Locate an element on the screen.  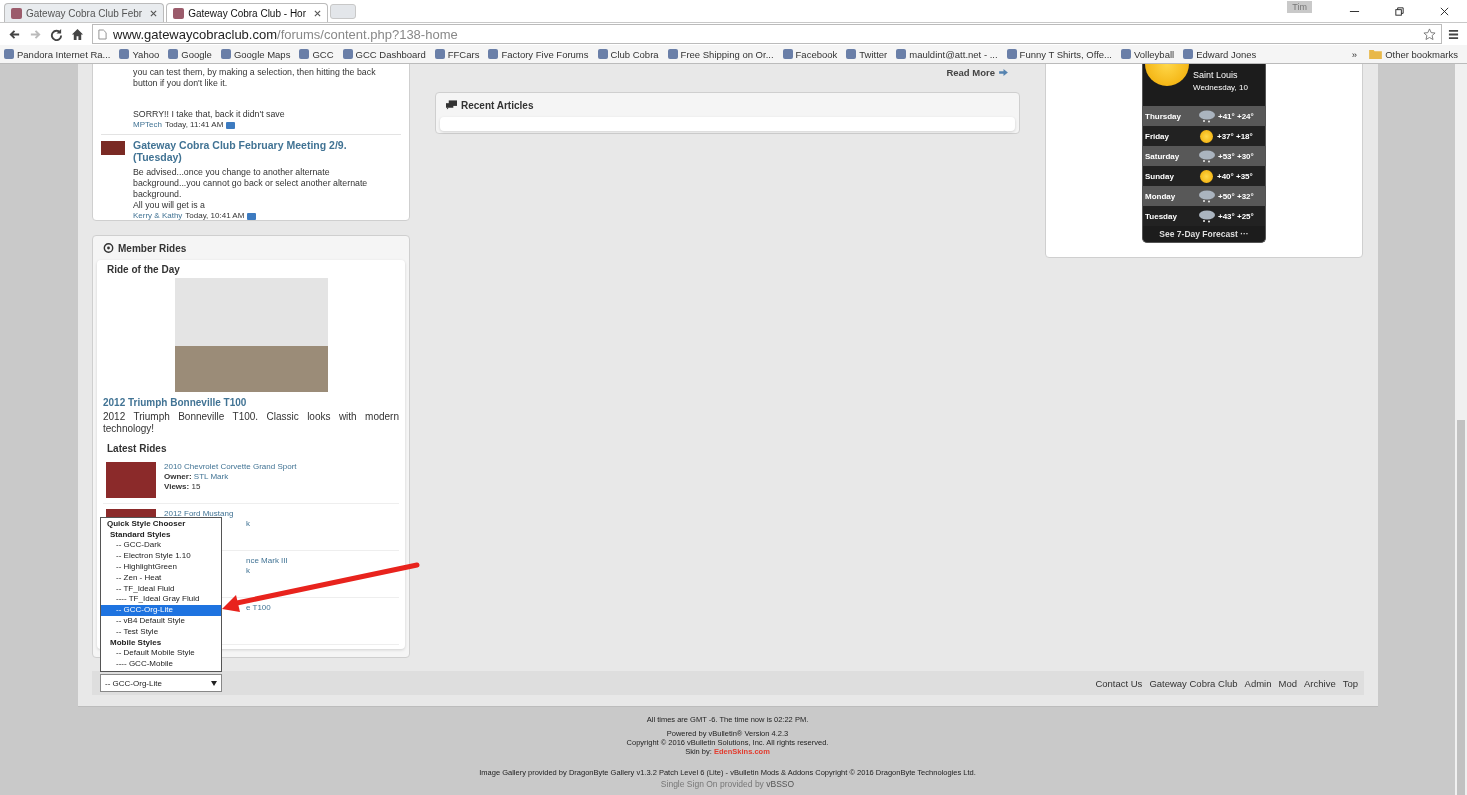
read-more-link: Read More is located at coordinates (970, 72).